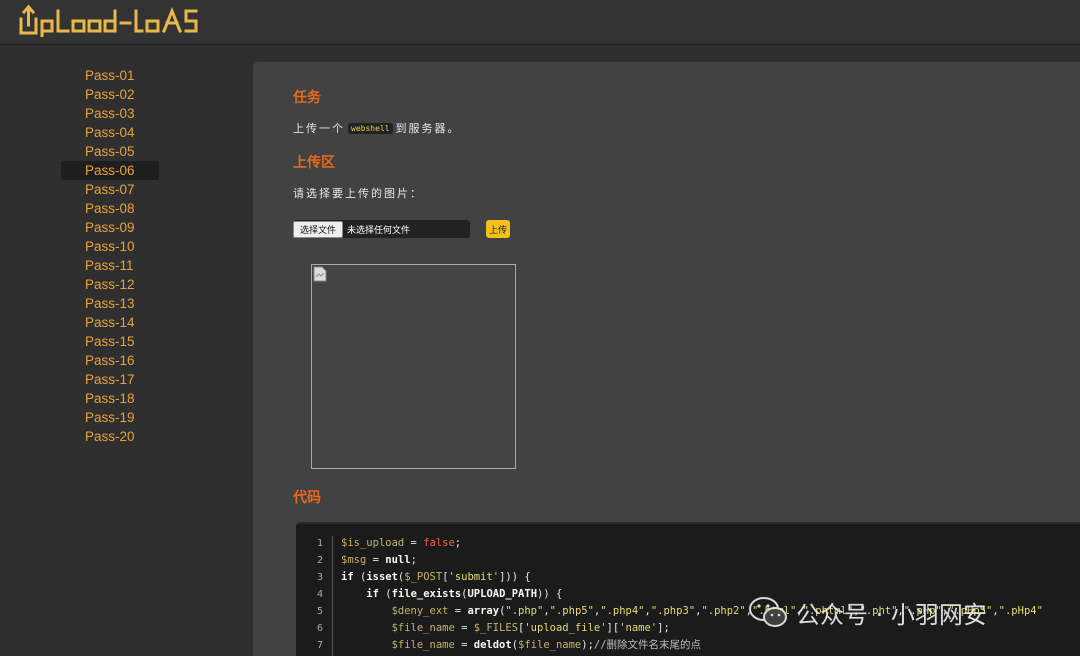 The width and height of the screenshot is (1080, 656). I want to click on file-input: 选择文件 未选择任何文件, so click(381, 229).